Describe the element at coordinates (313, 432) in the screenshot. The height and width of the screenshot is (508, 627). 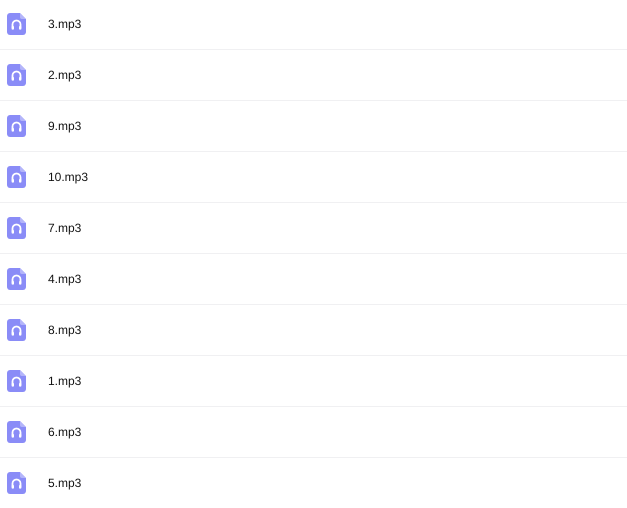
I see `file-row: 6.mp3` at that location.